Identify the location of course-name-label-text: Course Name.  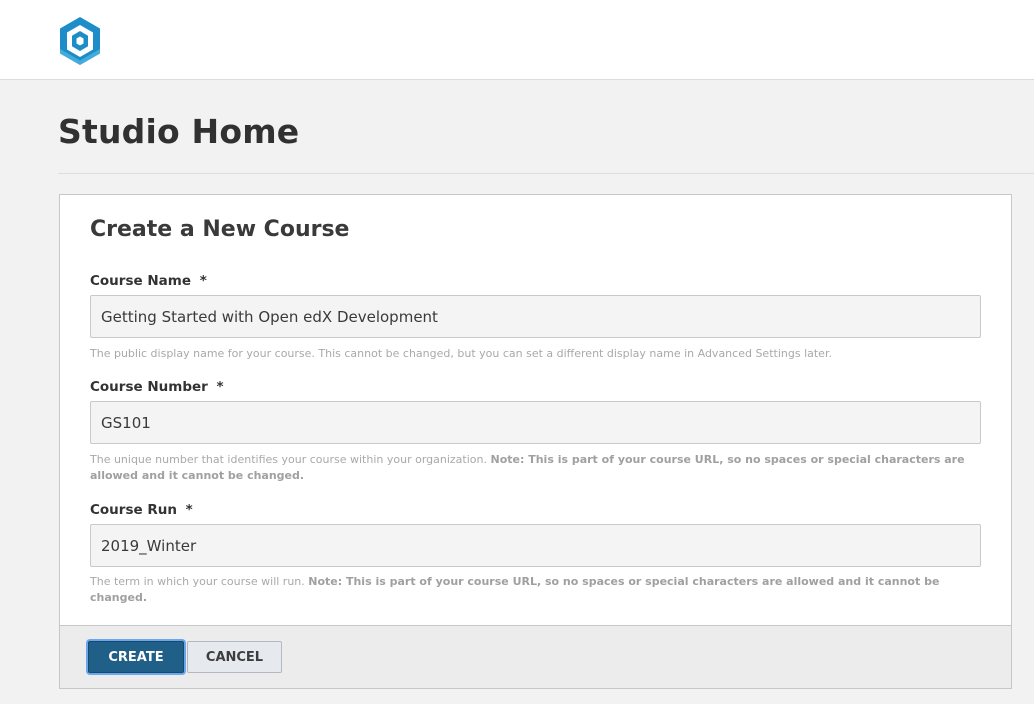
(140, 281).